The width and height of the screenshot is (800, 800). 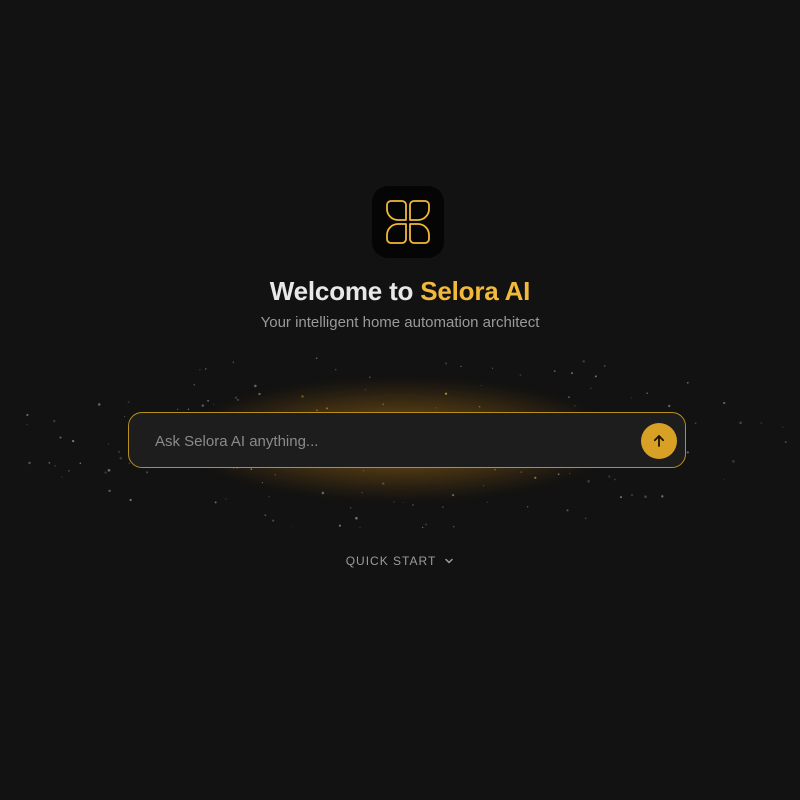 I want to click on brand-name: Selora AI, so click(x=475, y=291).